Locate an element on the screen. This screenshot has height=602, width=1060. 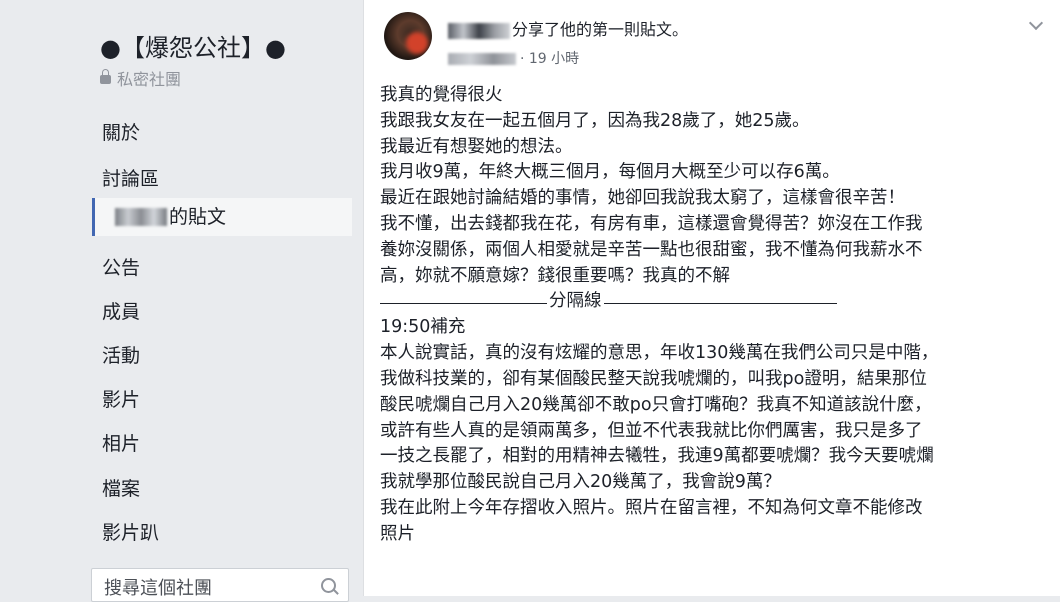
sidebar-item-member-posts: 的貼文 is located at coordinates (222, 217).